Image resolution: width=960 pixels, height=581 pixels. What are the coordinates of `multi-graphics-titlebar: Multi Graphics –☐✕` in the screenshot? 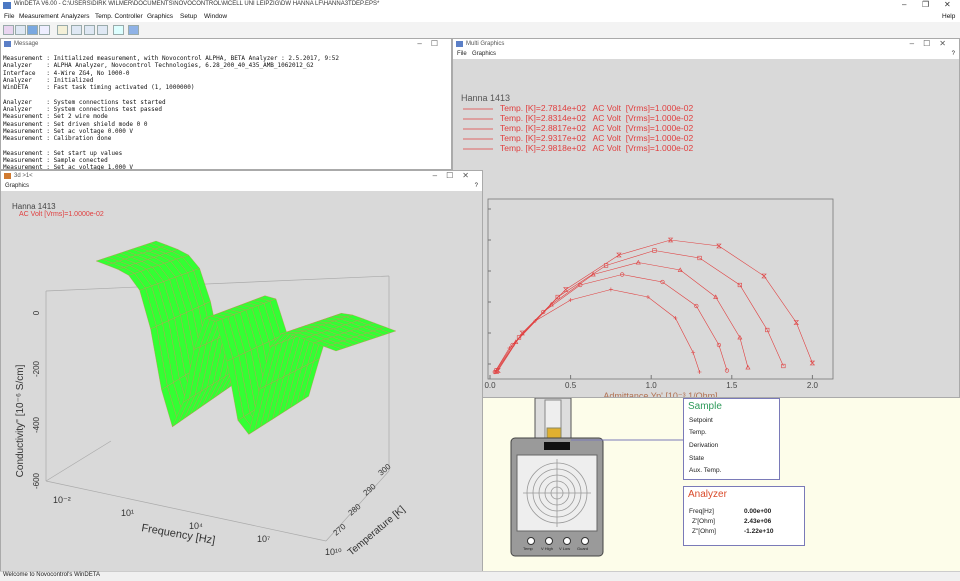 It's located at (706, 44).